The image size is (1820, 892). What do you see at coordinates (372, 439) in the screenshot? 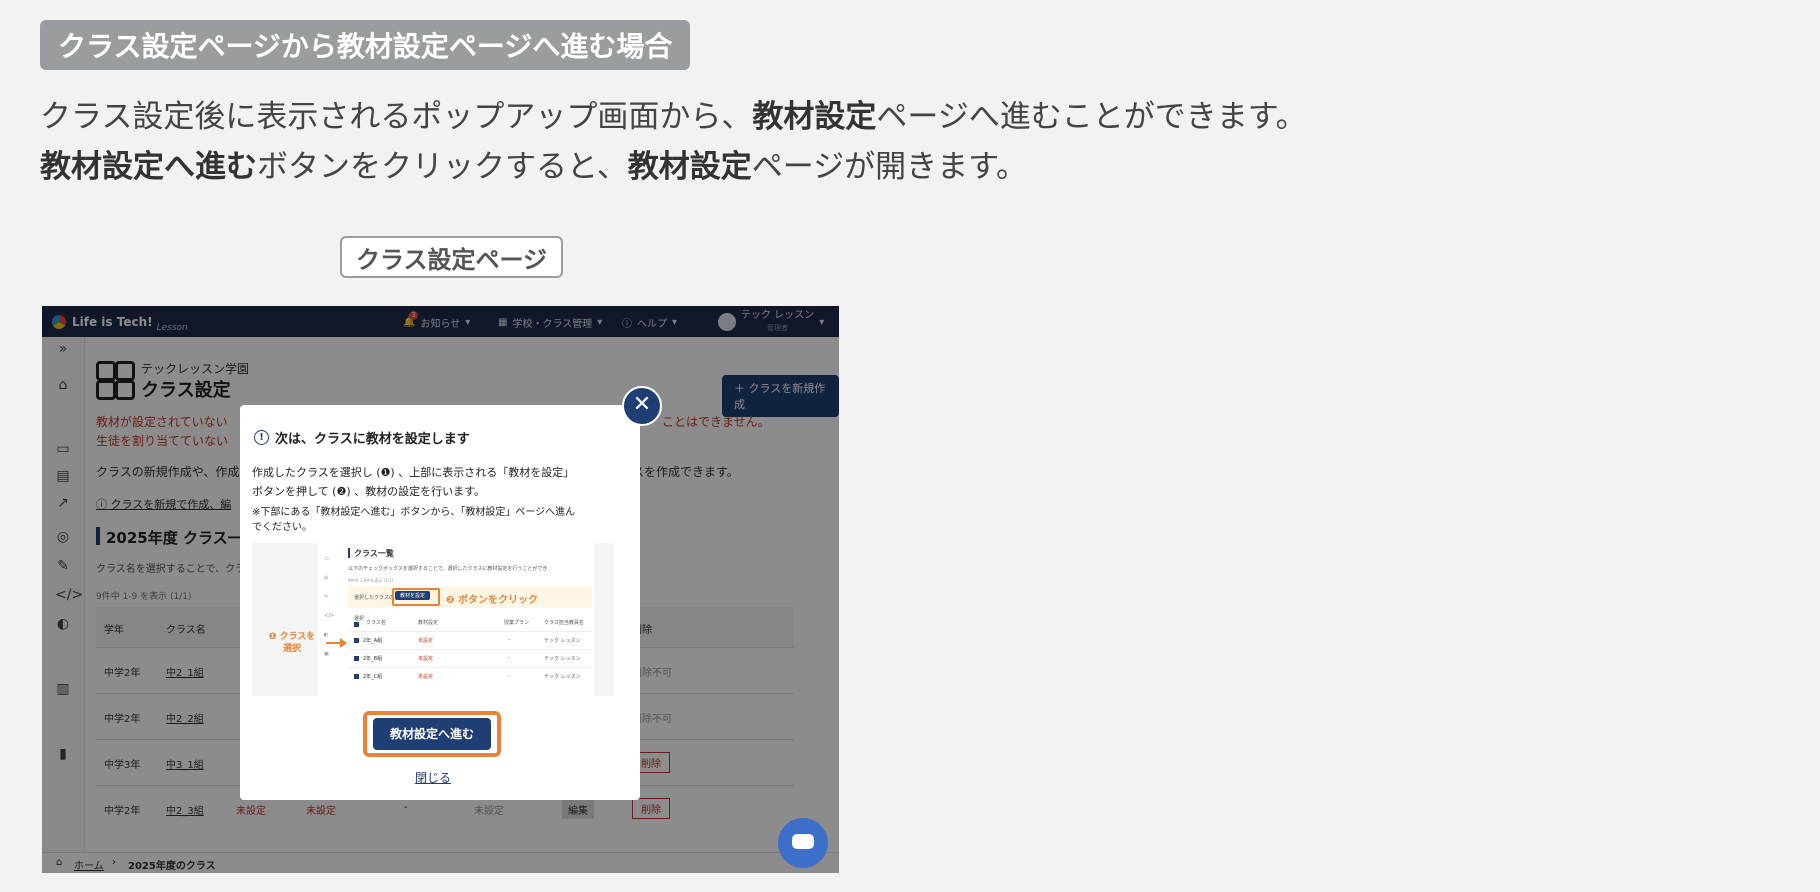
I see `modal-title-text: 次は、クラスに教材を設定します` at bounding box center [372, 439].